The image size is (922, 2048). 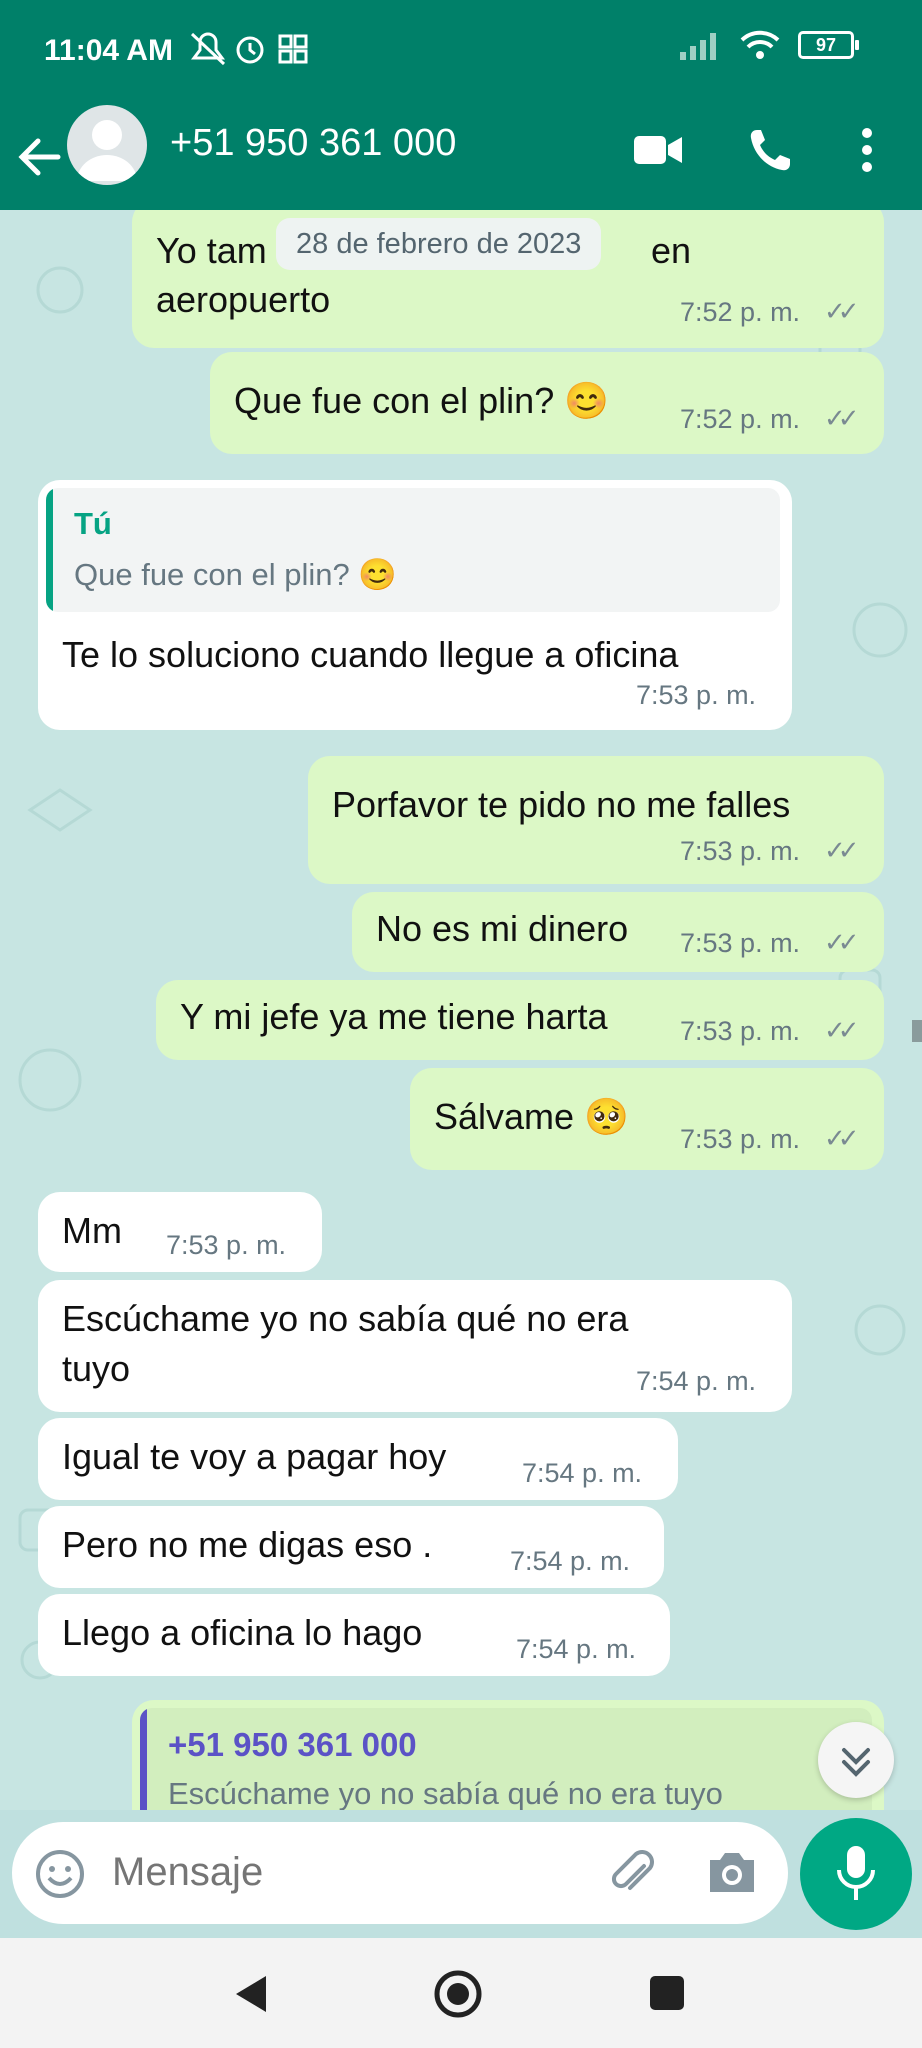 What do you see at coordinates (39, 157) in the screenshot?
I see `back-icon` at bounding box center [39, 157].